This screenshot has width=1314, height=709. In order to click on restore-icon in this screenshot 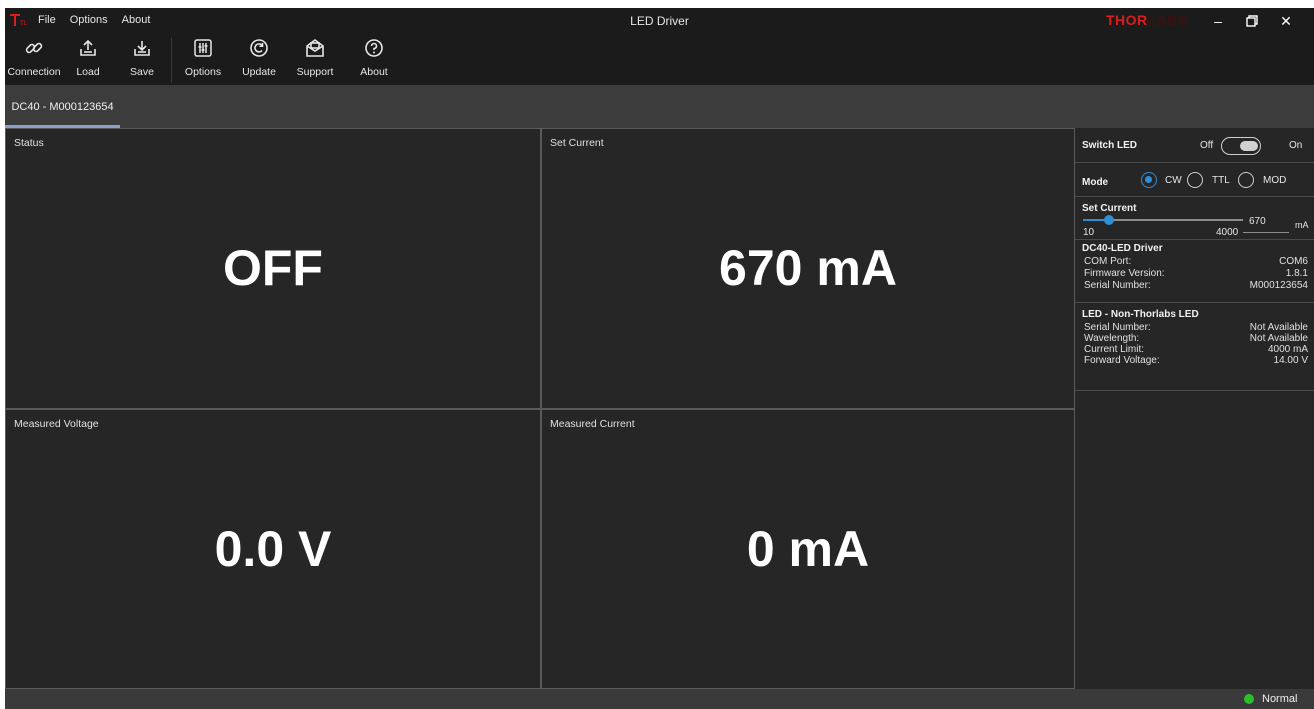, I will do `click(1252, 21)`.